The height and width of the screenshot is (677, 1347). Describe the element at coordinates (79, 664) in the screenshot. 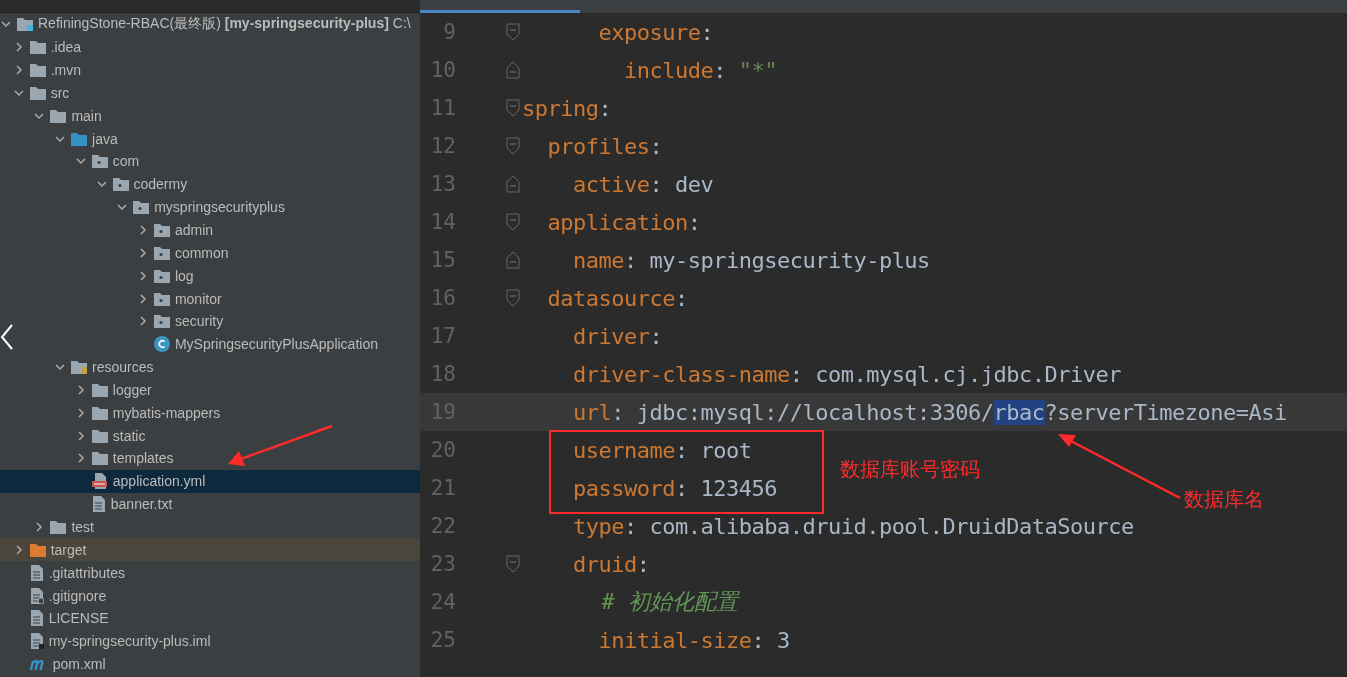

I see `tree-item-label: pom.xml` at that location.